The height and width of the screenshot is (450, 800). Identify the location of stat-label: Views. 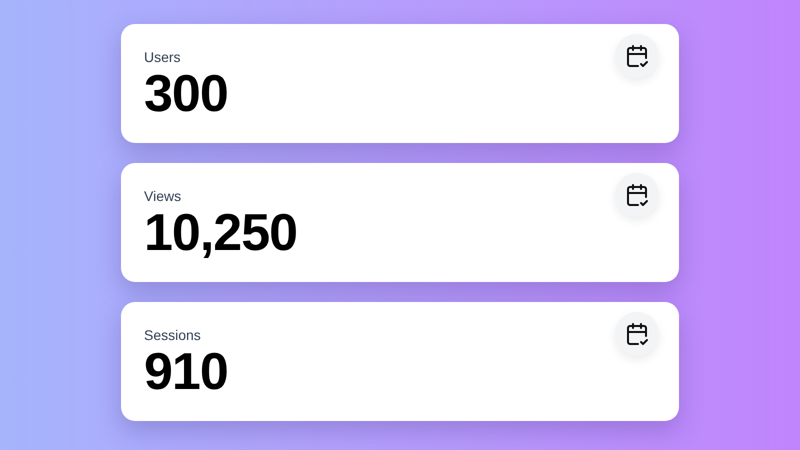
(163, 196).